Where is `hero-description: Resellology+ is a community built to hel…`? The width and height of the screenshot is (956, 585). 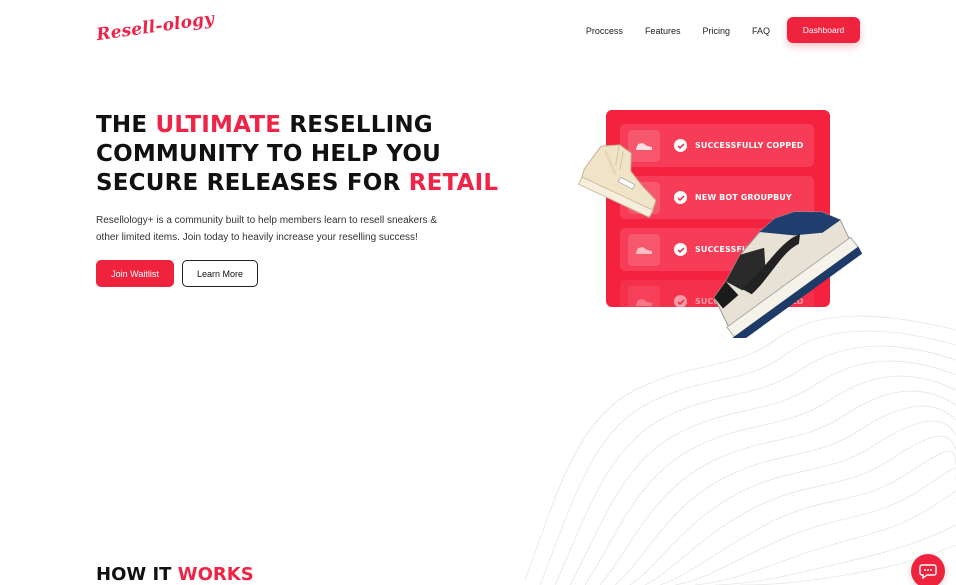
hero-description: Resellology+ is a community built to hel… is located at coordinates (266, 229).